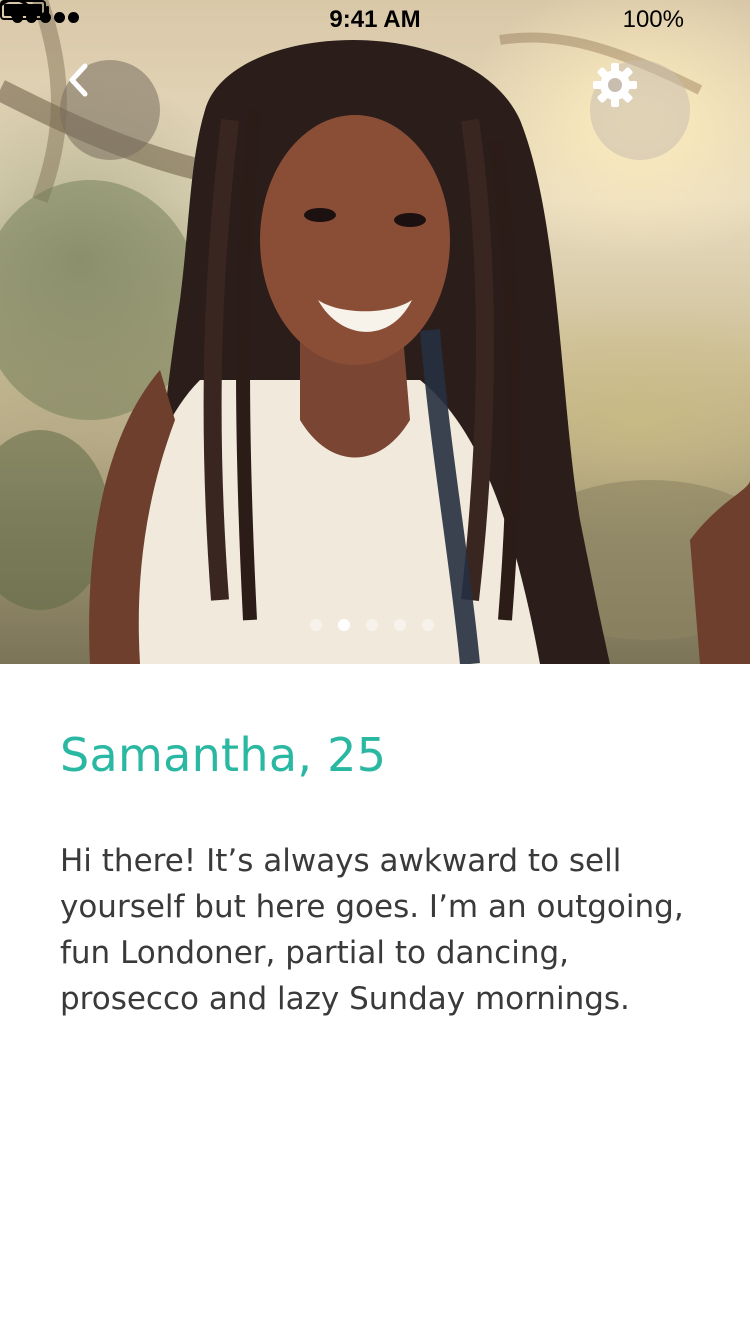 The width and height of the screenshot is (750, 1334). Describe the element at coordinates (375, 20) in the screenshot. I see `status-bar: 9:41 AM 100%` at that location.